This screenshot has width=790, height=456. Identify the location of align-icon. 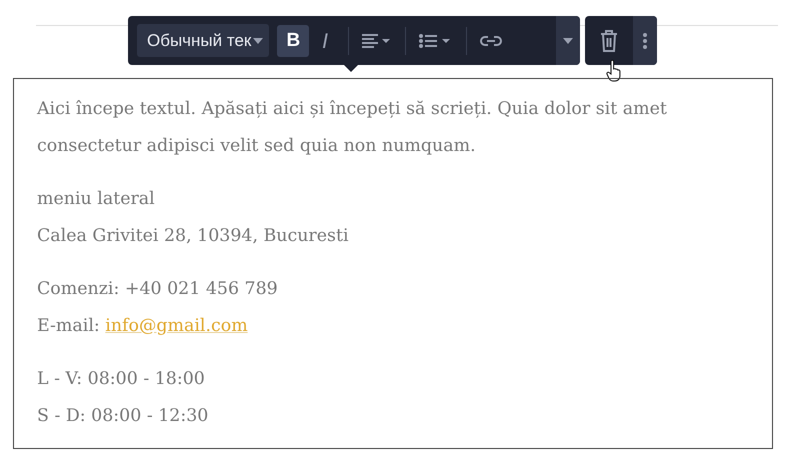
(377, 40).